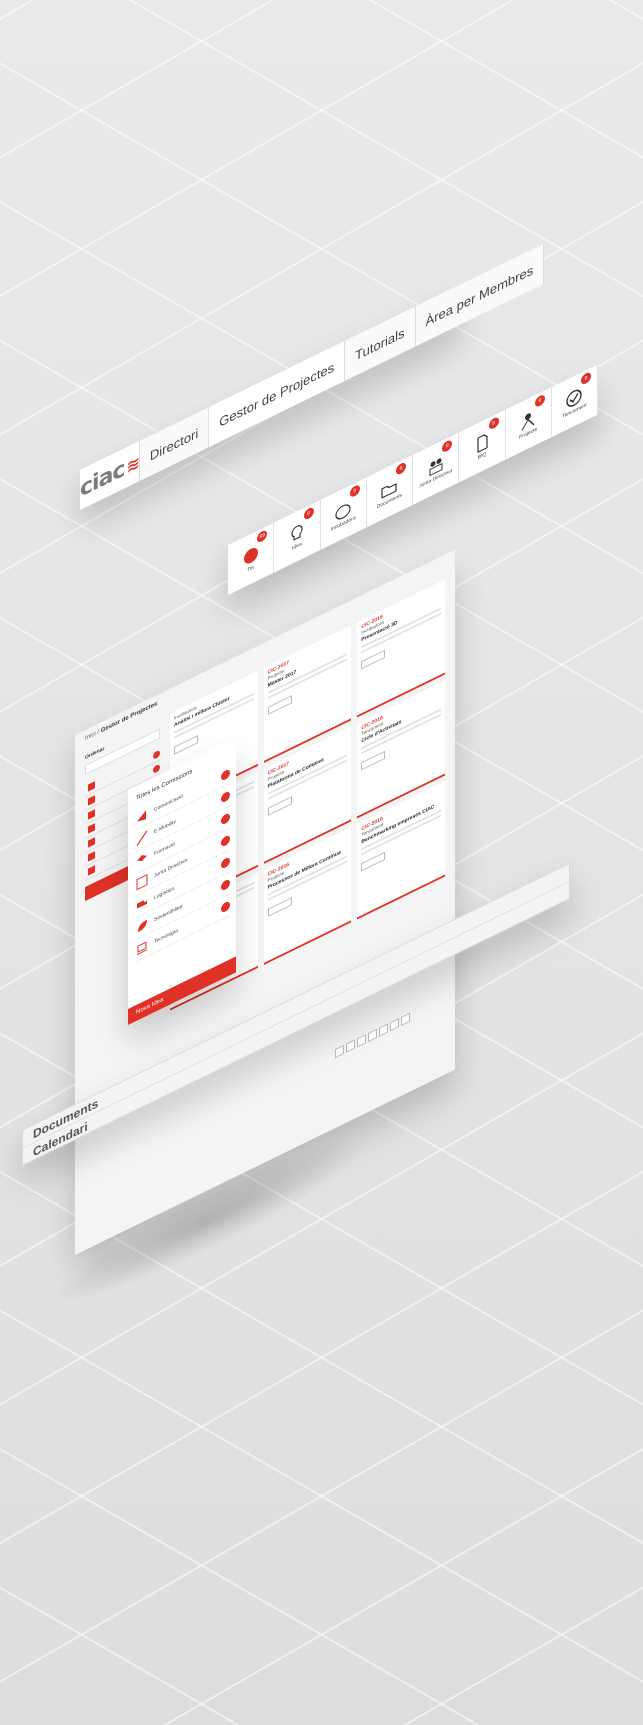  What do you see at coordinates (142, 948) in the screenshot?
I see `laptop-icon` at bounding box center [142, 948].